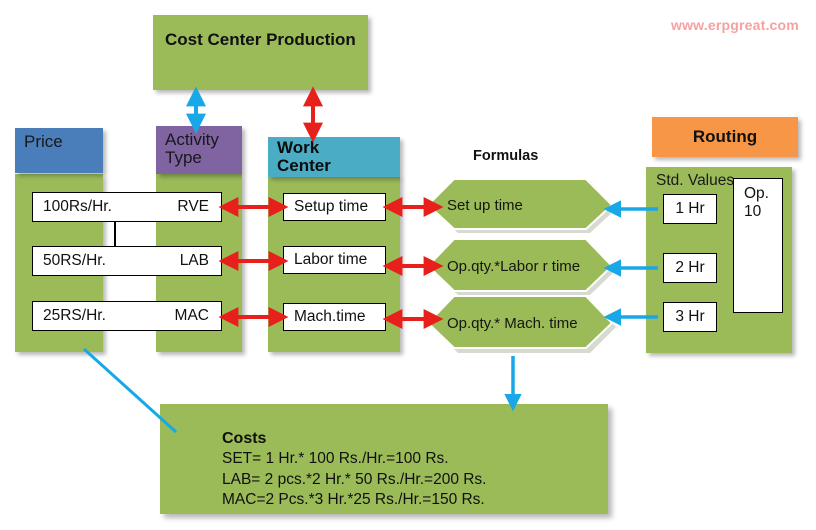 This screenshot has height=530, width=816. What do you see at coordinates (74, 315) in the screenshot?
I see `price-value-3: 25RS/Hr.` at bounding box center [74, 315].